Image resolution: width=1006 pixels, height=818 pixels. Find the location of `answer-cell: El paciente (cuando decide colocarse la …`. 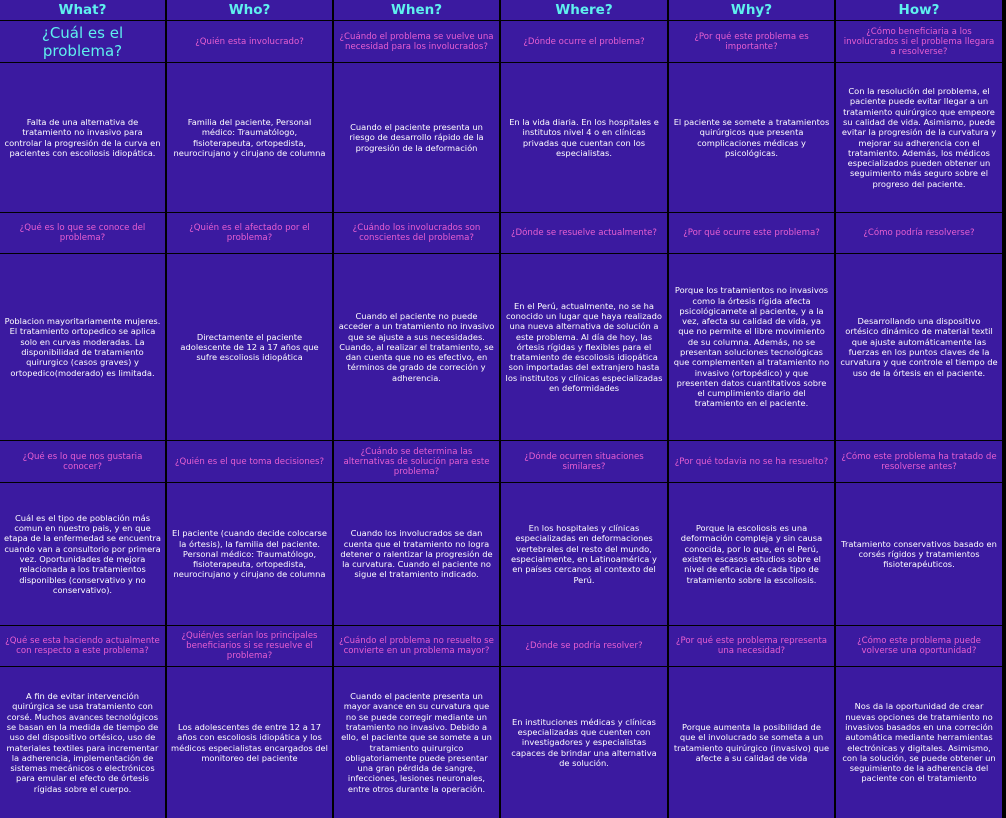

answer-cell: El paciente (cuando decide colocarse la … is located at coordinates (249, 554).